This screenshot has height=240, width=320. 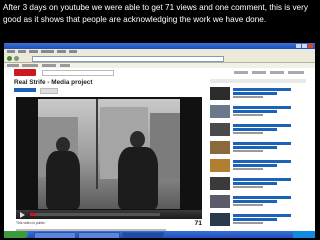 I want to click on play-icon, so click(x=22, y=215).